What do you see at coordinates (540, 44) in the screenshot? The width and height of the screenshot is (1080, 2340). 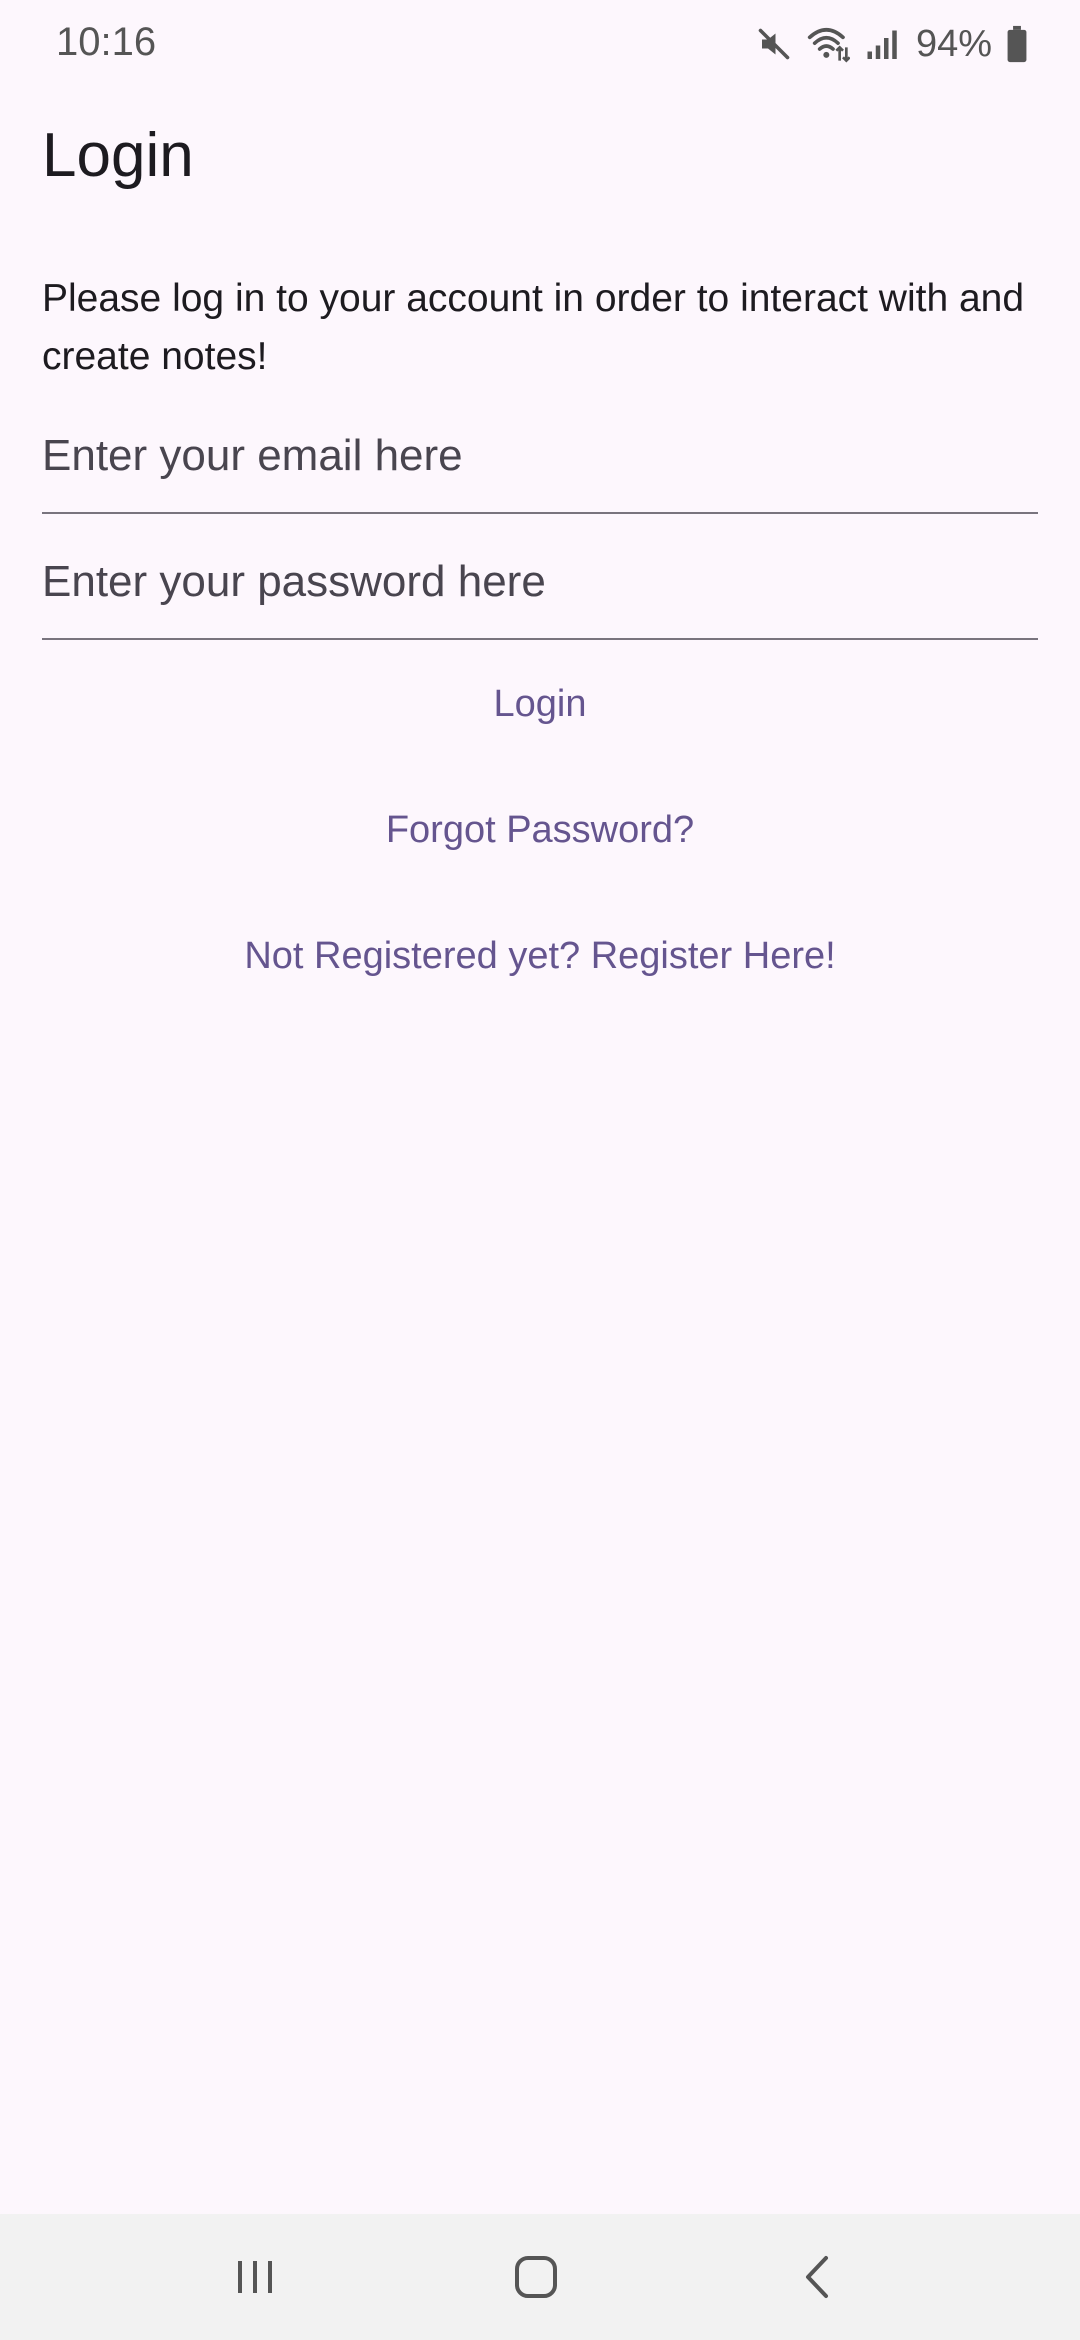 I see `status-bar: 10:16 94%` at bounding box center [540, 44].